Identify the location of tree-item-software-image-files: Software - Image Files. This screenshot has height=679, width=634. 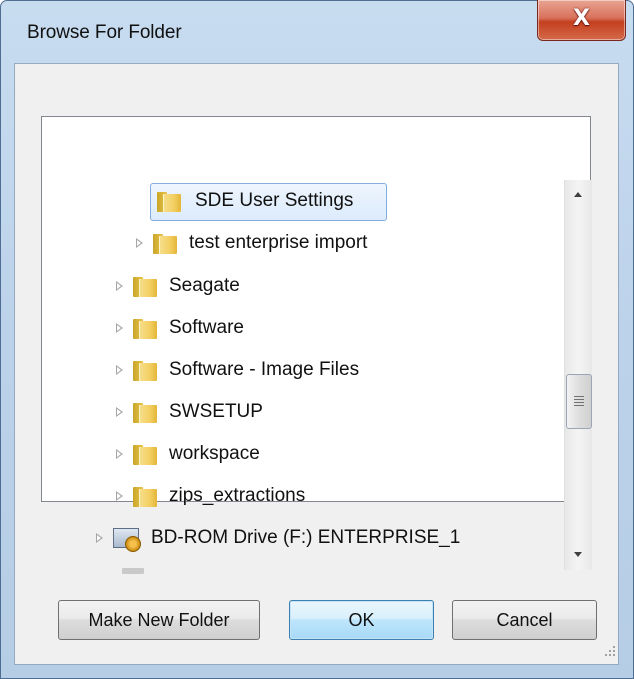
(236, 370).